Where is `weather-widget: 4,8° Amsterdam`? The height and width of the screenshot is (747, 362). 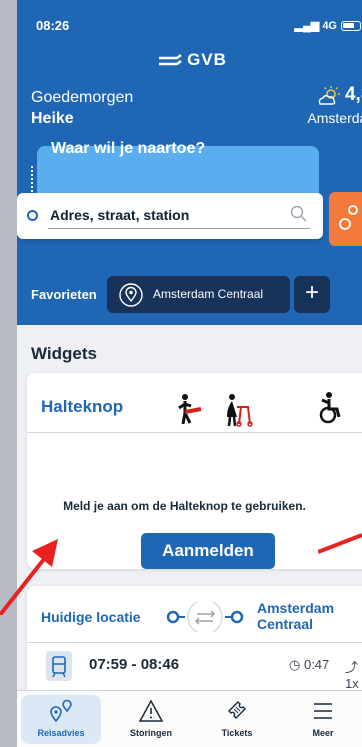 weather-widget: 4,8° Amsterdam is located at coordinates (334, 105).